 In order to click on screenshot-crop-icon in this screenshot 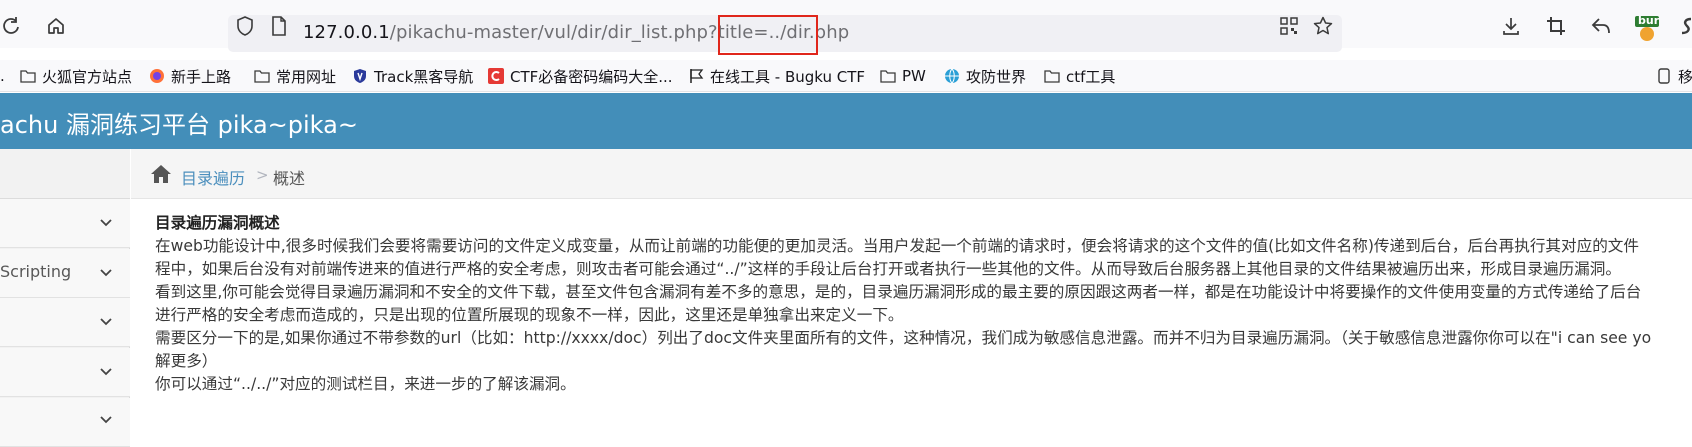, I will do `click(1556, 26)`.